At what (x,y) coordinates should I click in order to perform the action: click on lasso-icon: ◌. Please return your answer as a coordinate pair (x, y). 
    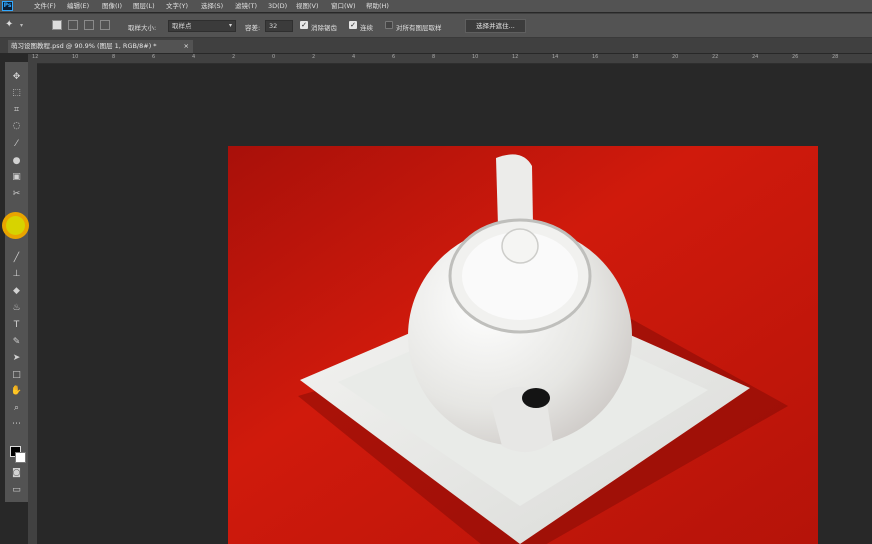
    Looking at the image, I should click on (16, 126).